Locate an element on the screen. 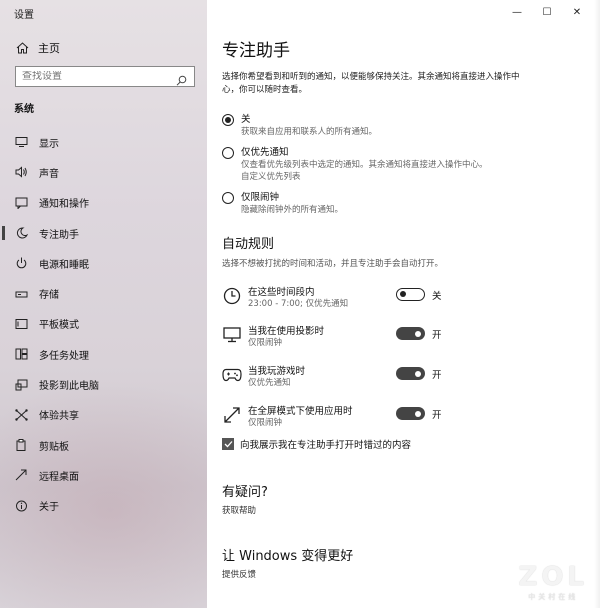 This screenshot has width=600, height=608. rule-time-period: 在这些时间段内 23:00 - 7:00; 仅优先通知 关 is located at coordinates (407, 300).